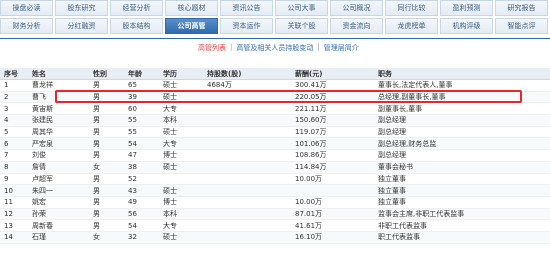 The width and height of the screenshot is (550, 259). I want to click on table-row: 12 孙荣男 56 本科 87.01万 监事会主席,非职工代表监事, so click(275, 214).